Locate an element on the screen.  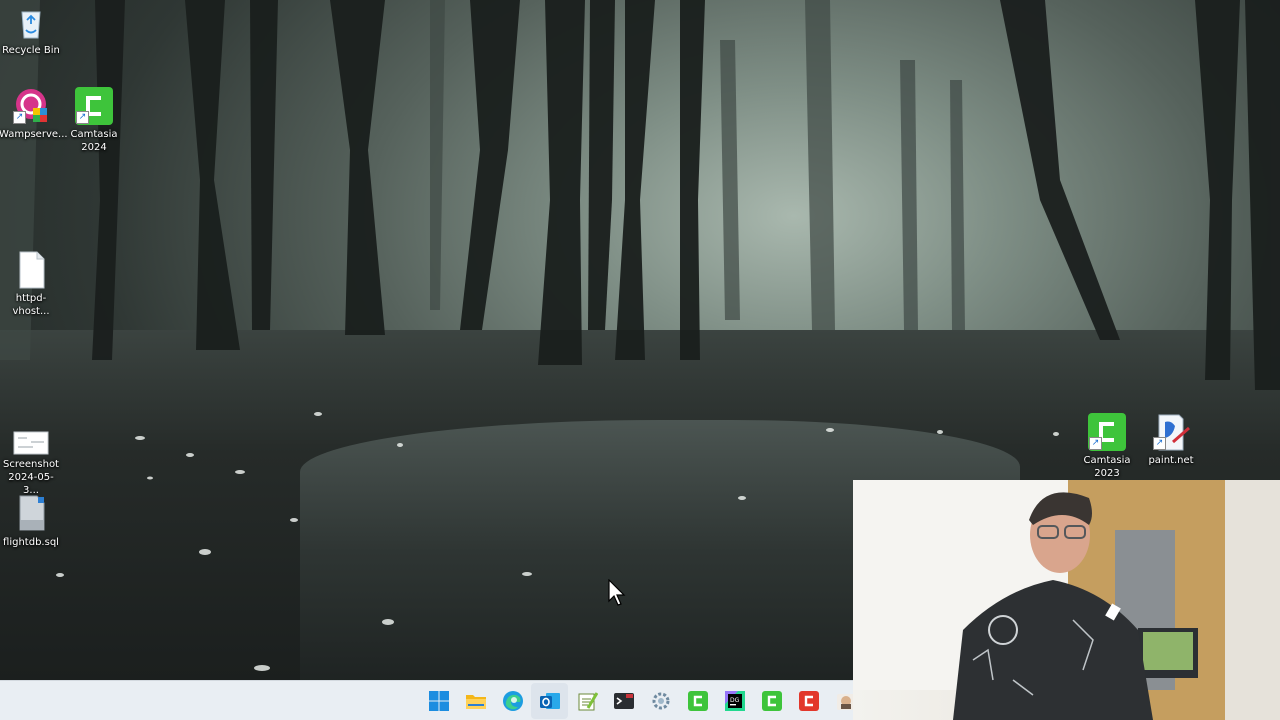
desktop-icon-label: Camtasia 2024 is located at coordinates (94, 141).